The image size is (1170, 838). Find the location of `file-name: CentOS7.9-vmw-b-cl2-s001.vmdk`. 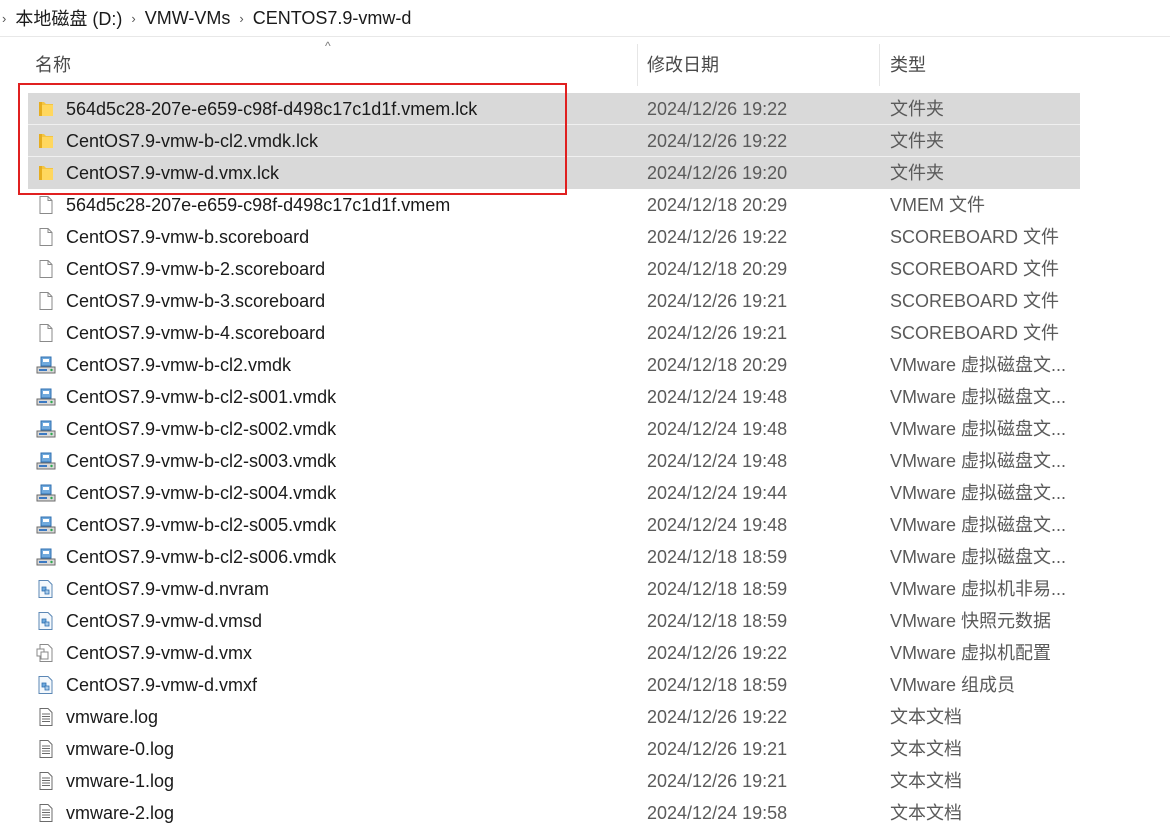

file-name: CentOS7.9-vmw-b-cl2-s001.vmdk is located at coordinates (201, 397).